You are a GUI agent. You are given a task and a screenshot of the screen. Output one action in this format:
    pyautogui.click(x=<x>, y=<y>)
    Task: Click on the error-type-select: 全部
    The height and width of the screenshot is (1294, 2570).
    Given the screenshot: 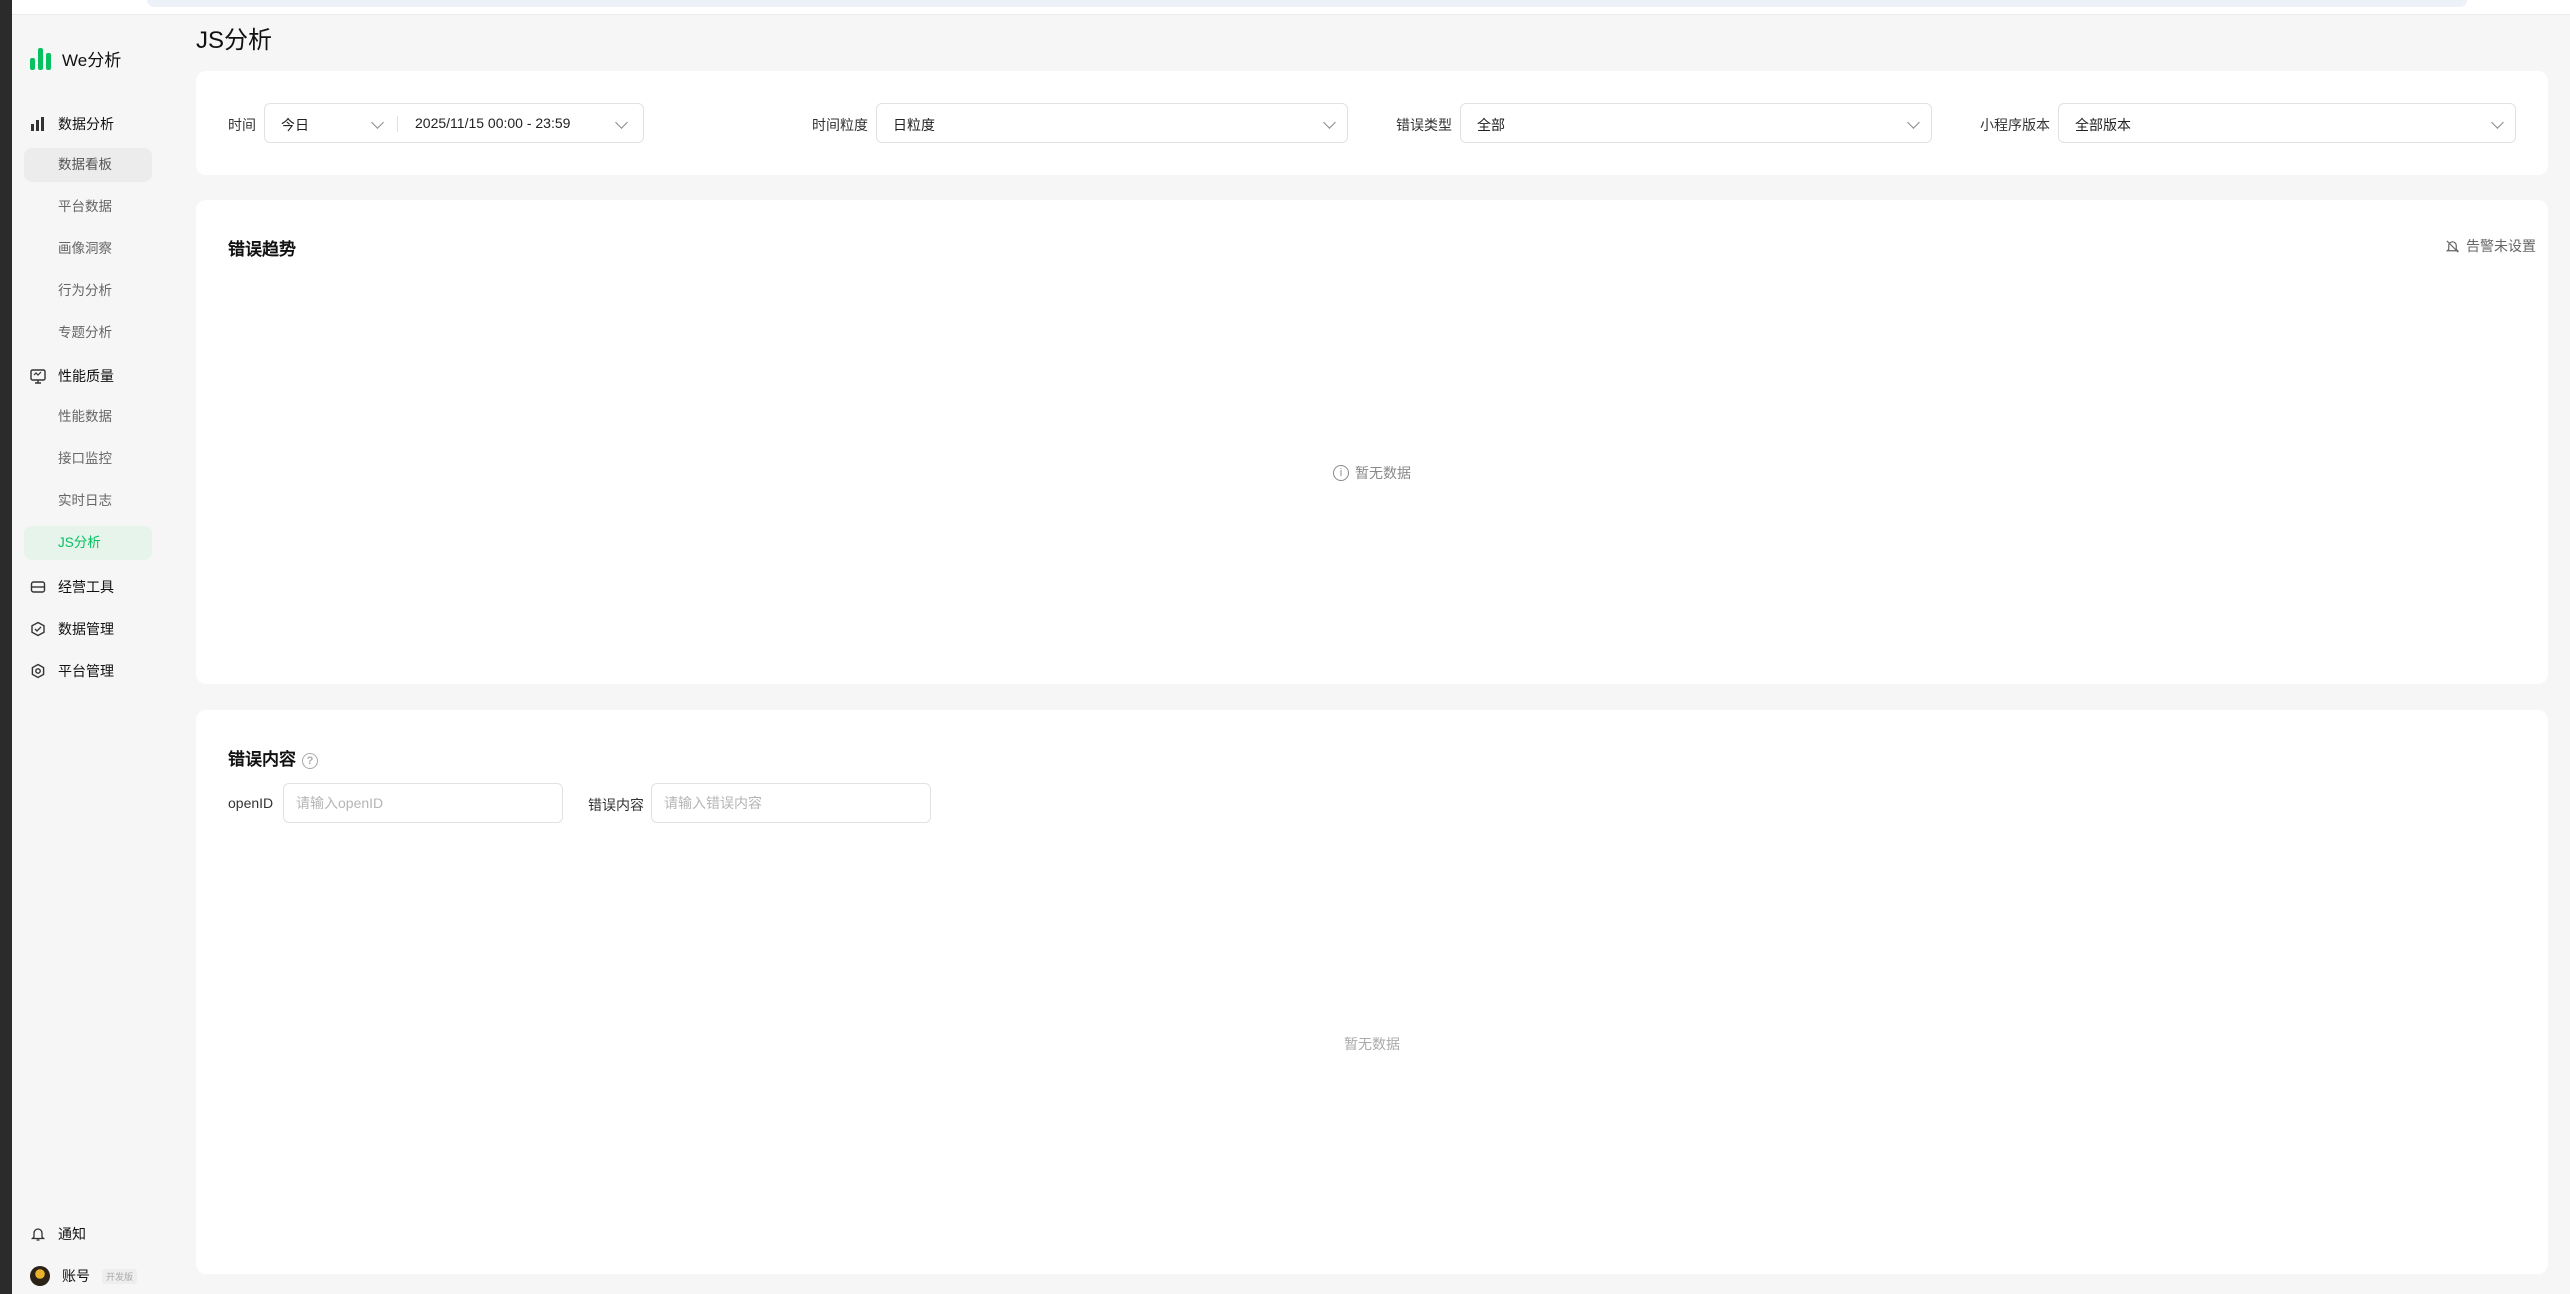 What is the action you would take?
    pyautogui.click(x=1696, y=123)
    